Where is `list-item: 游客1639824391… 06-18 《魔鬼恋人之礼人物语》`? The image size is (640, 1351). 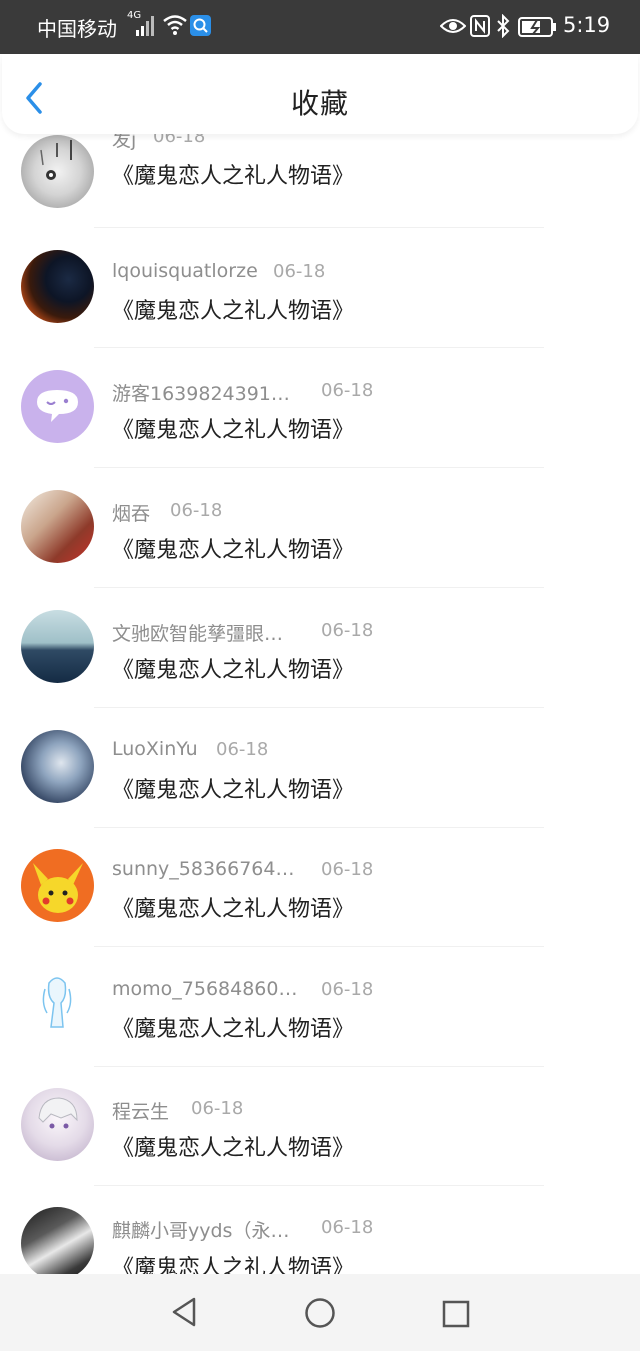
list-item: 游客1639824391… 06-18 《魔鬼恋人之礼人物语》 is located at coordinates (320, 416).